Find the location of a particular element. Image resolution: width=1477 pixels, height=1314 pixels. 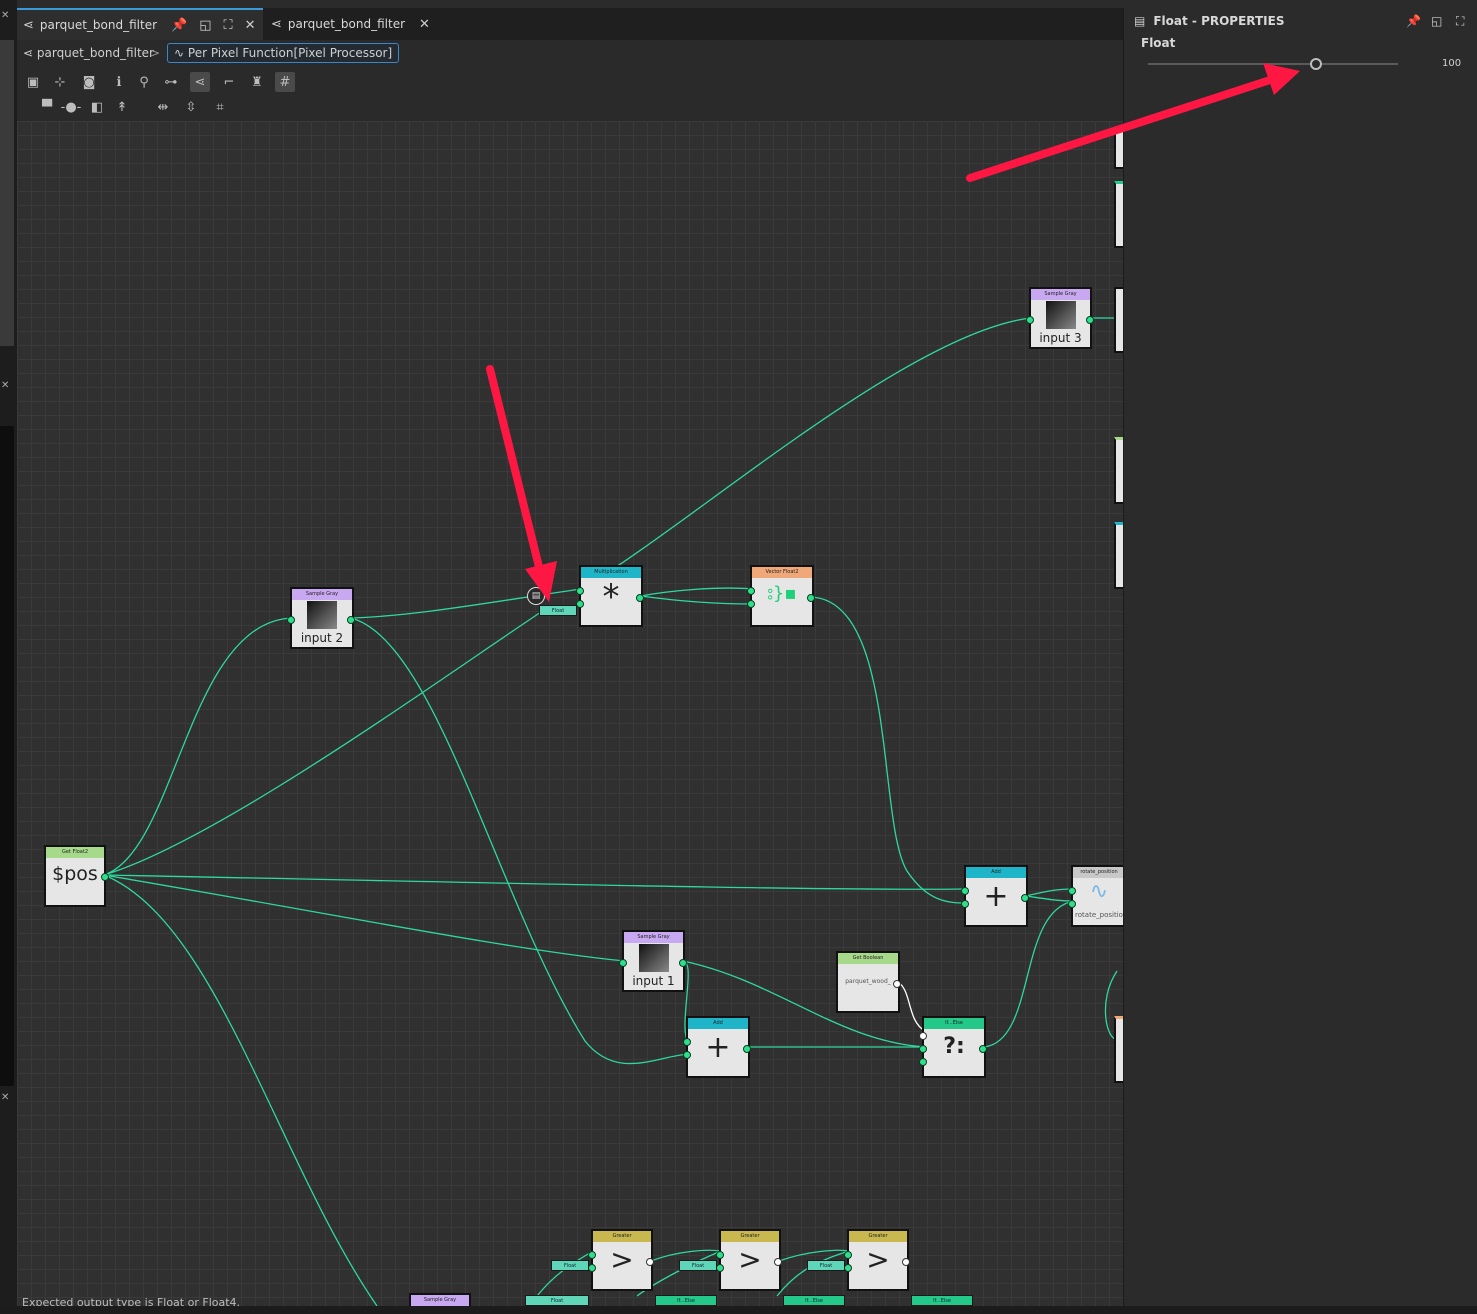

pin-node-icon: ↟ is located at coordinates (122, 107).